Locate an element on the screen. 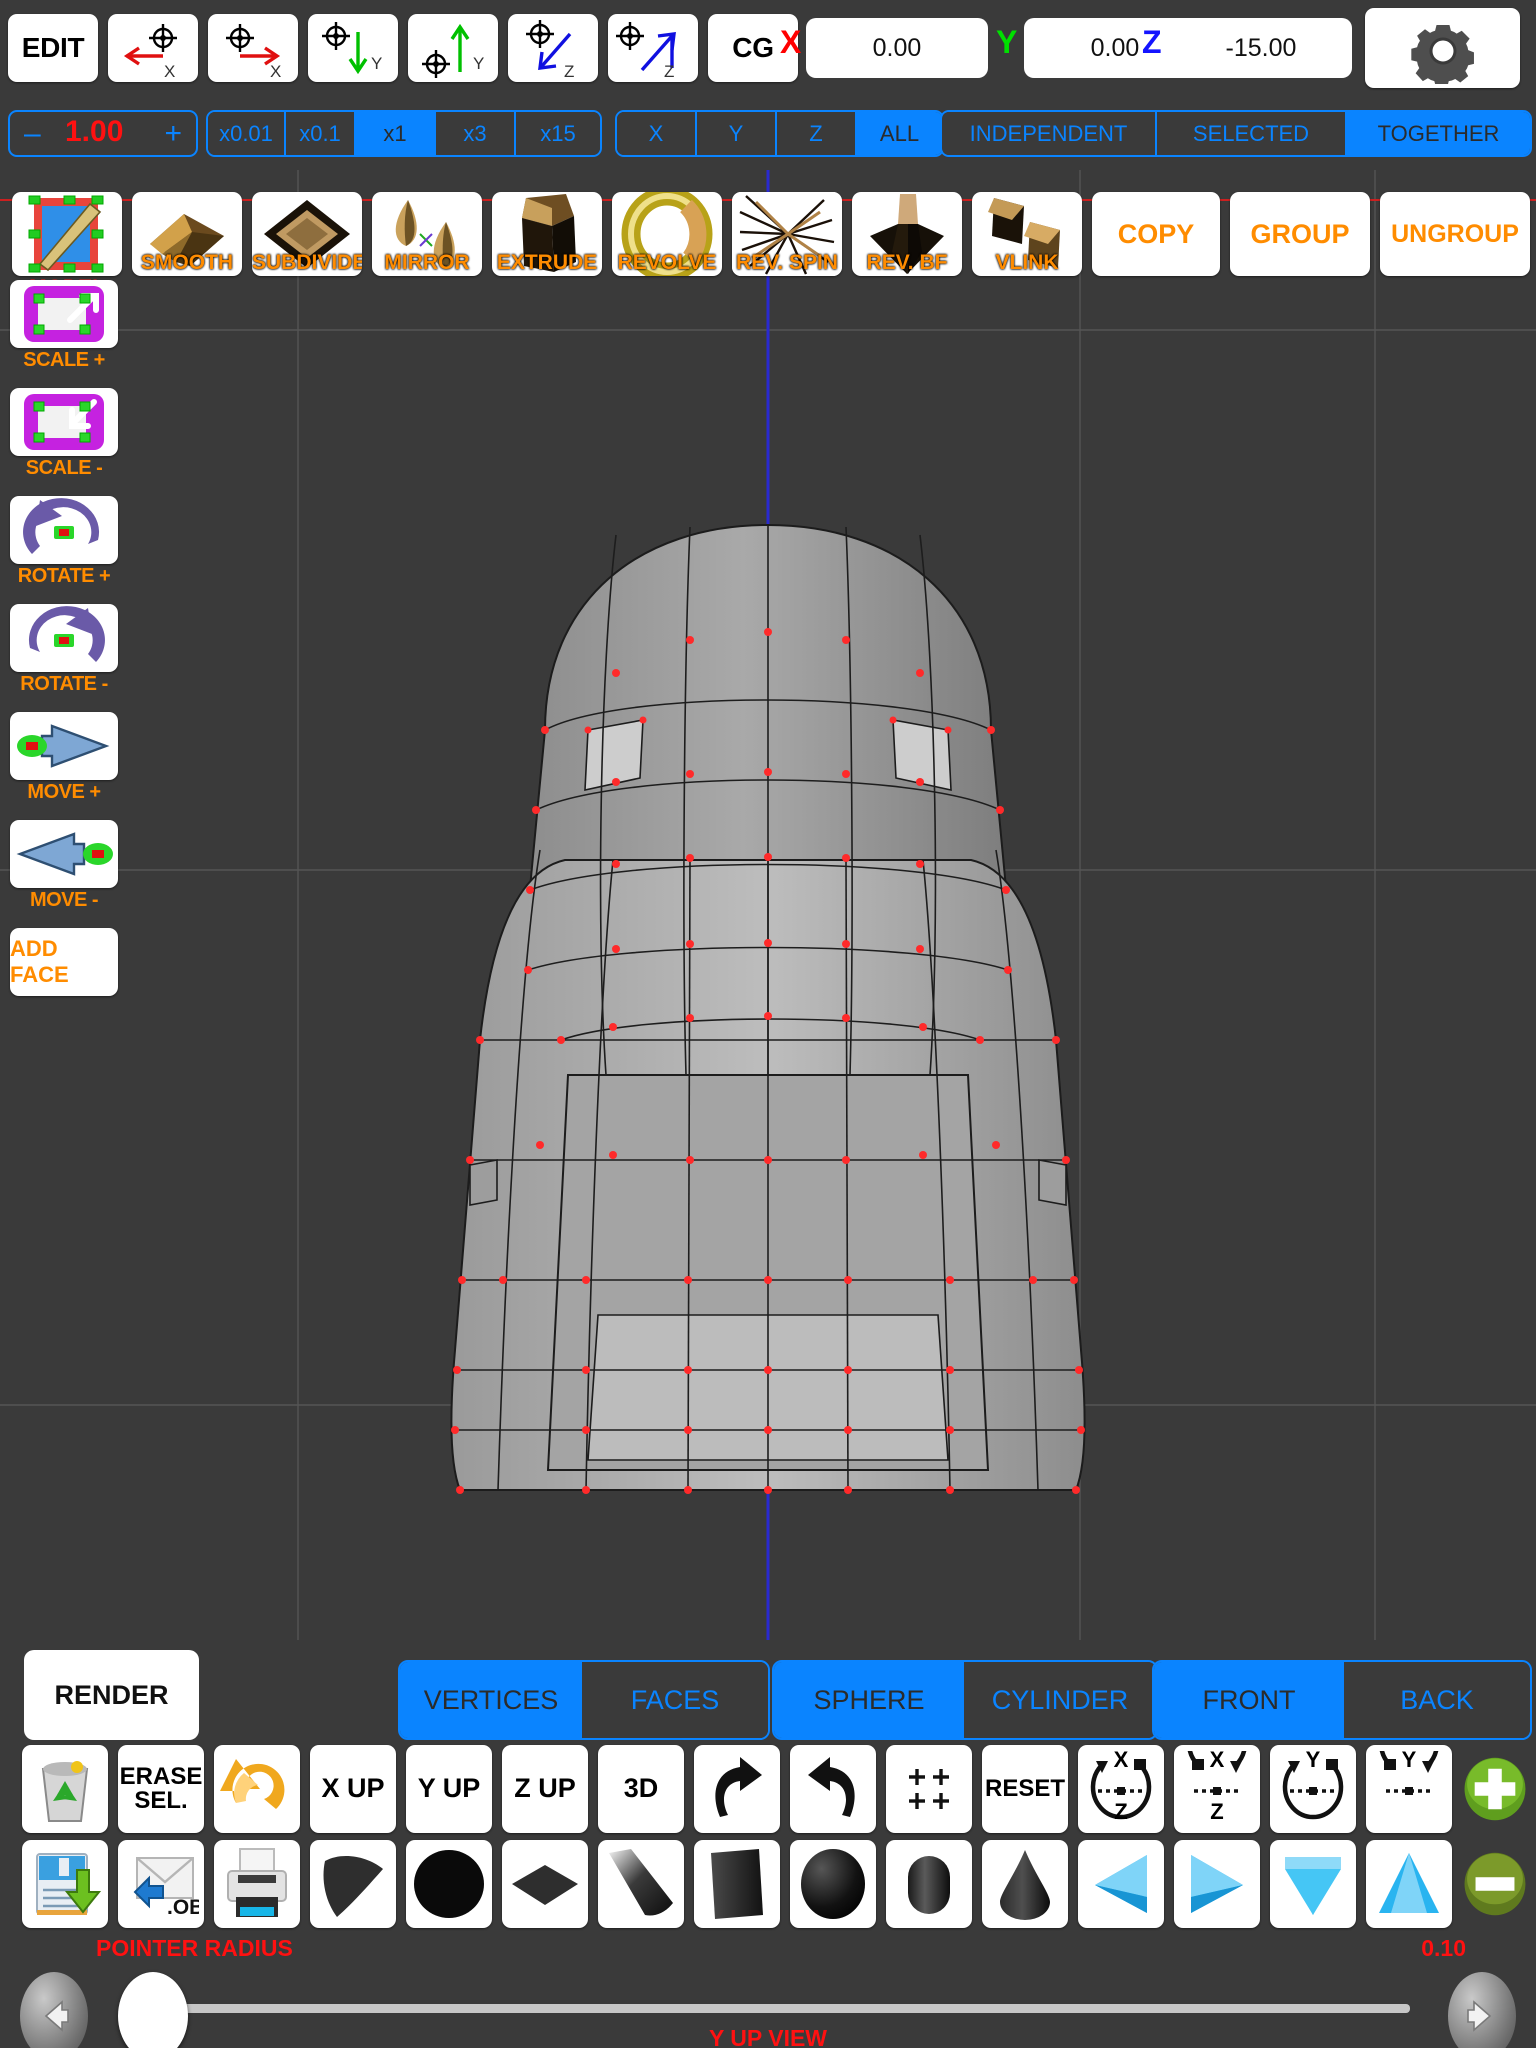 The image size is (1536, 2048). mode-selected: SELECTED is located at coordinates (1252, 133).